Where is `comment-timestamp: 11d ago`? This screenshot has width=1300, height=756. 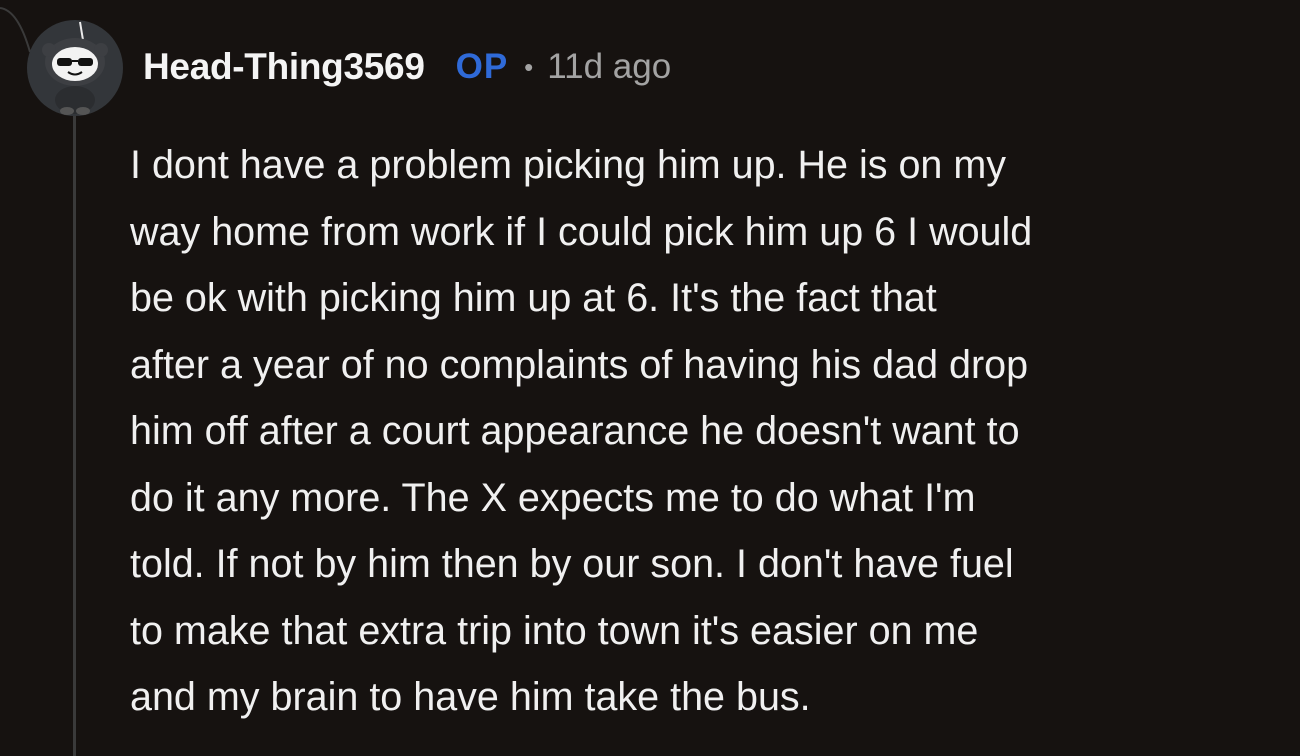
comment-timestamp: 11d ago is located at coordinates (609, 67).